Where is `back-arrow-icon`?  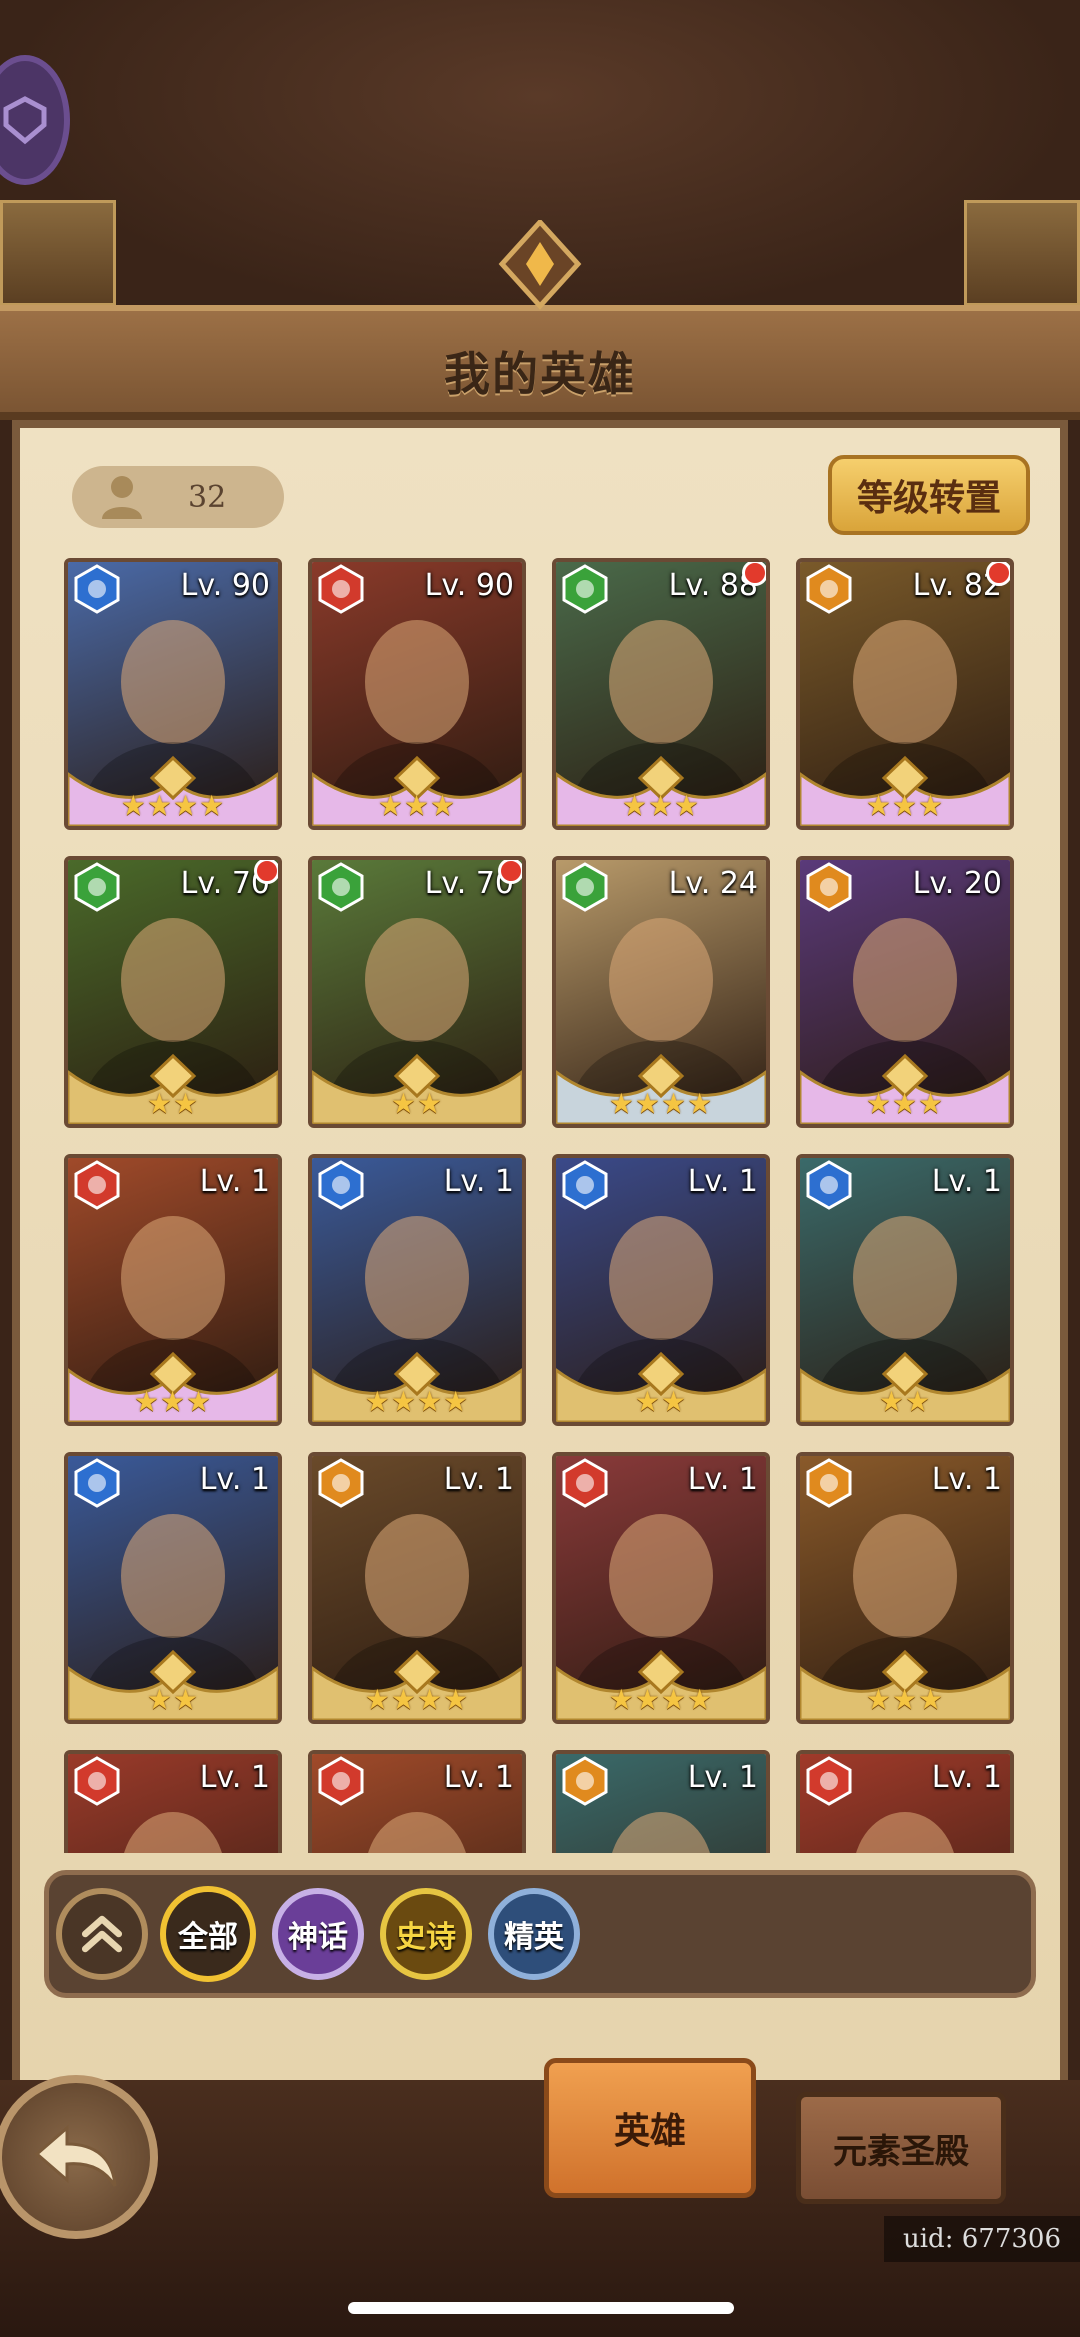 back-arrow-icon is located at coordinates (75, 2155).